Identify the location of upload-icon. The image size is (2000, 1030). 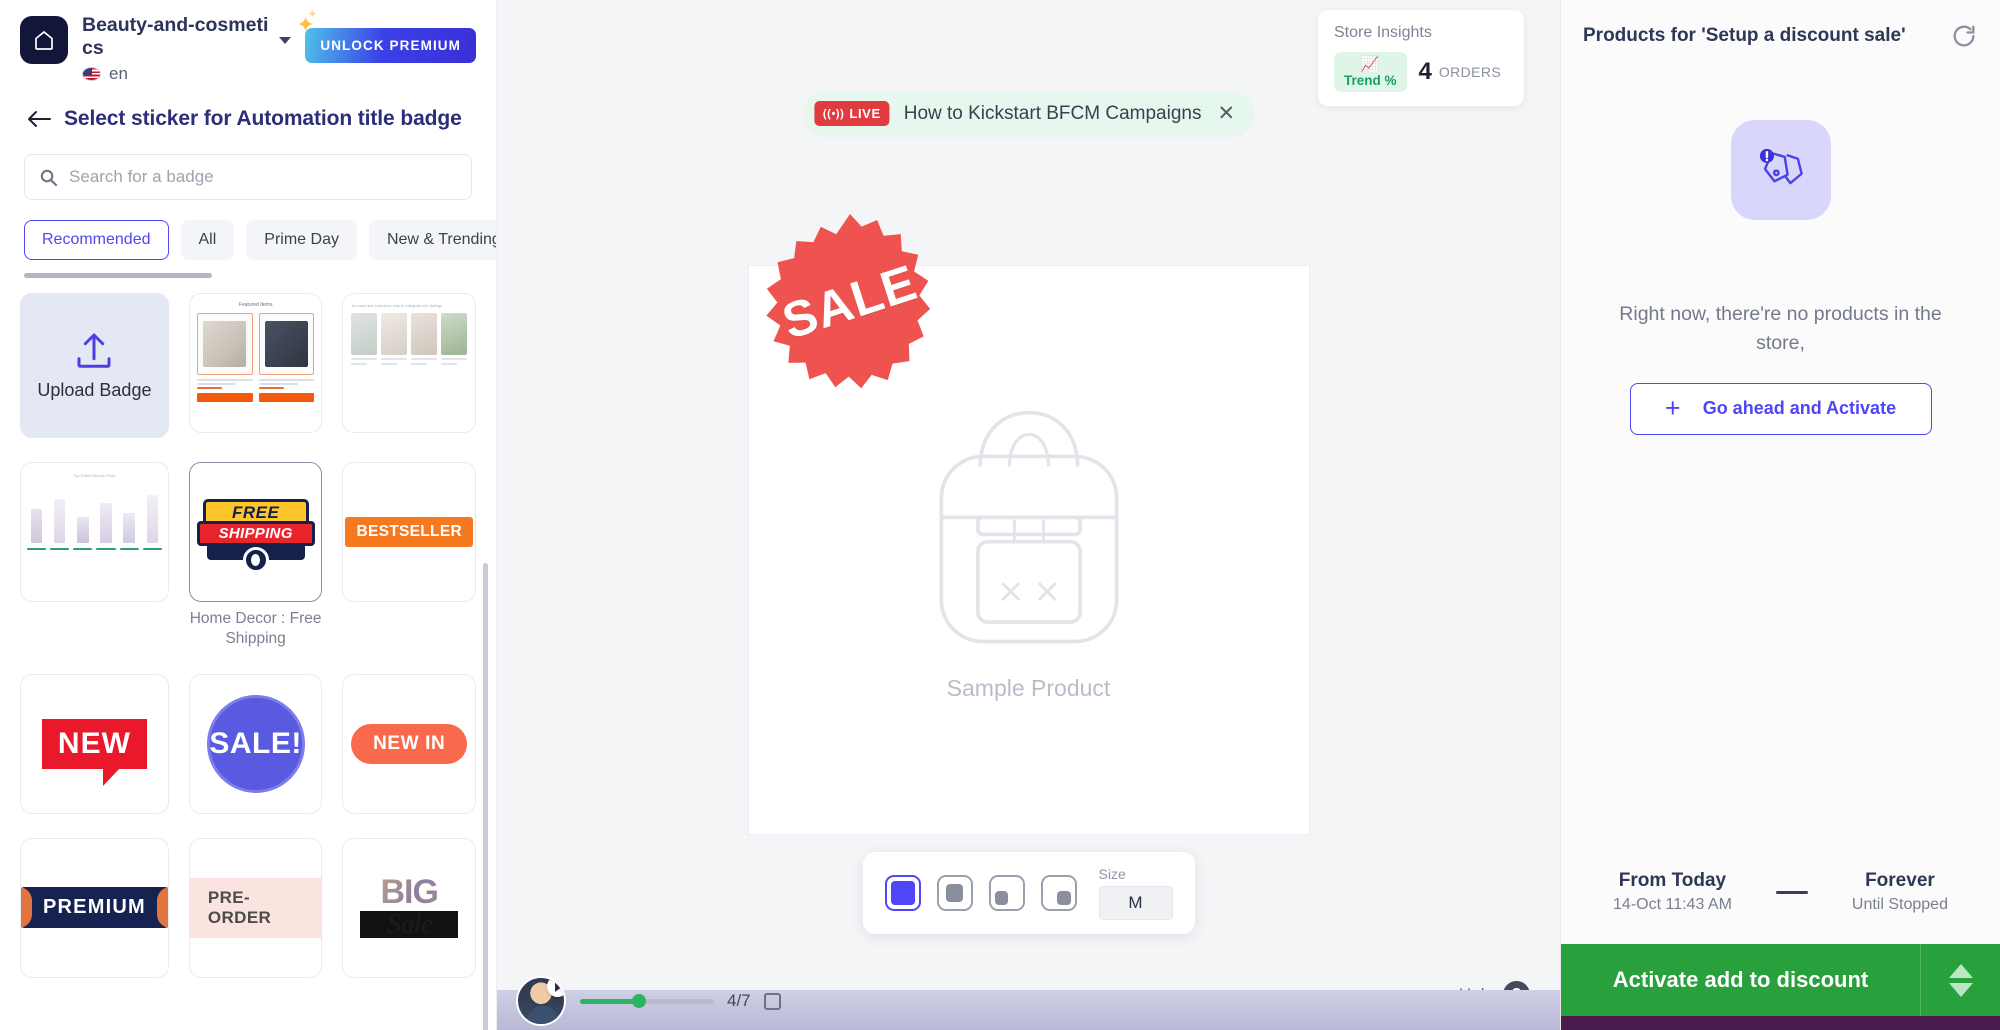
(94, 350).